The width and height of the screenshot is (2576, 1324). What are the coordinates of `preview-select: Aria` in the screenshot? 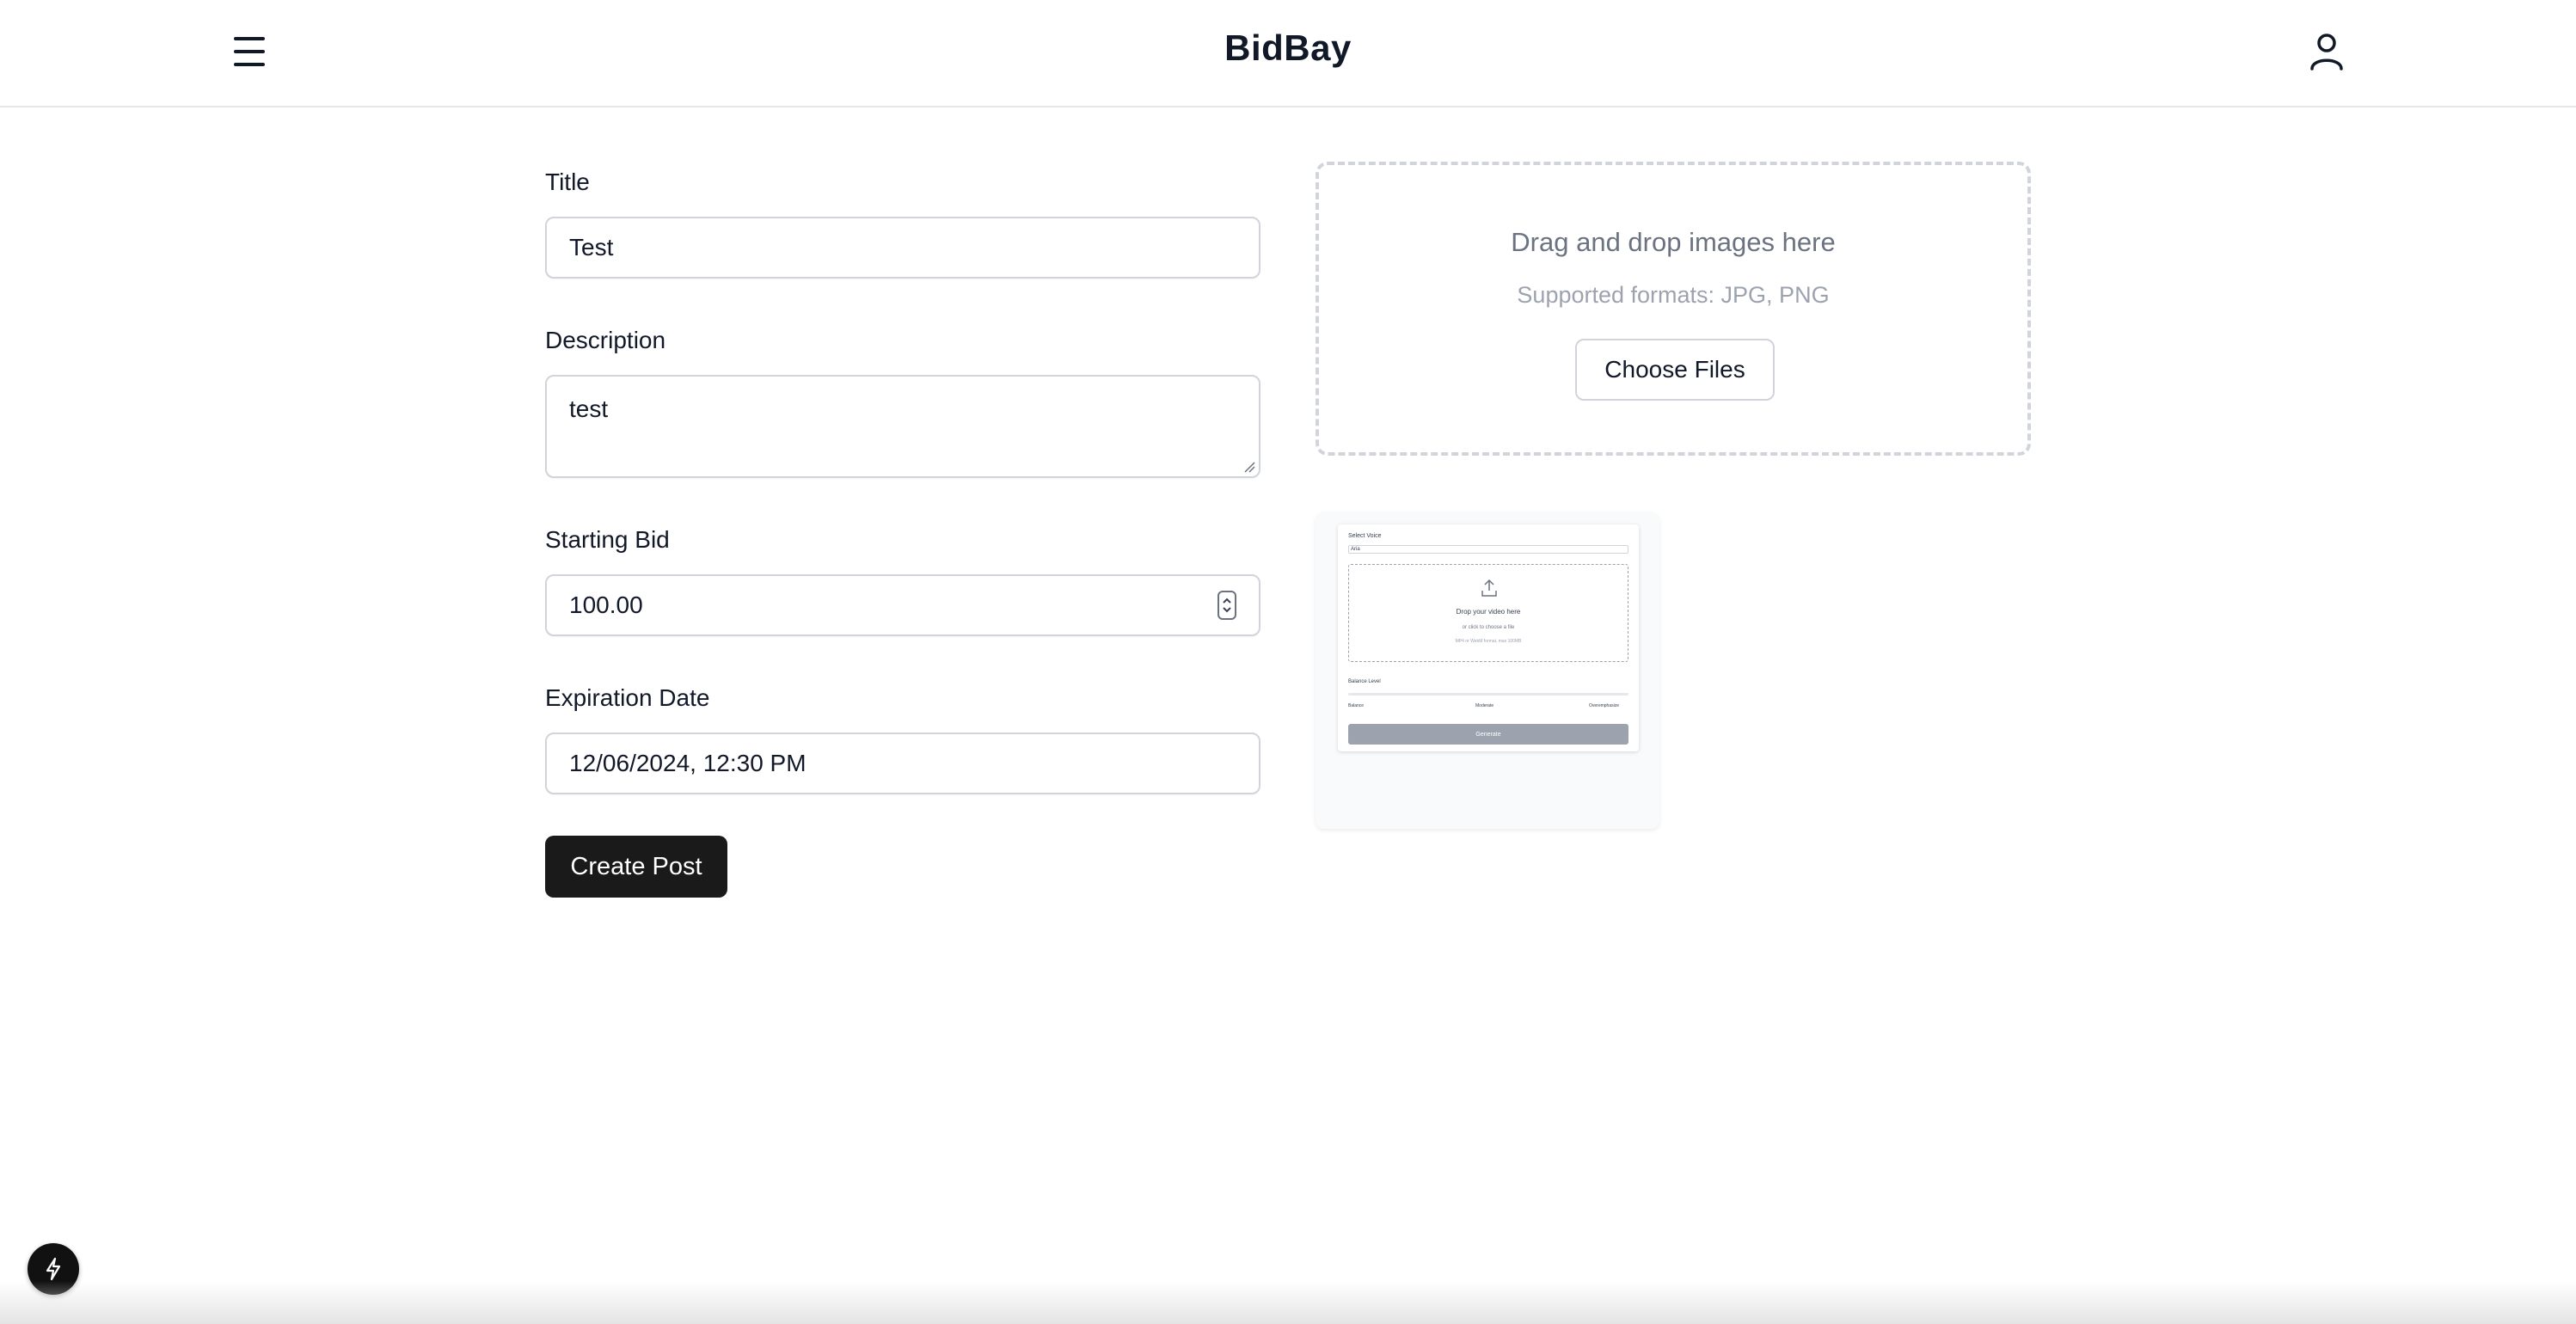 It's located at (1488, 549).